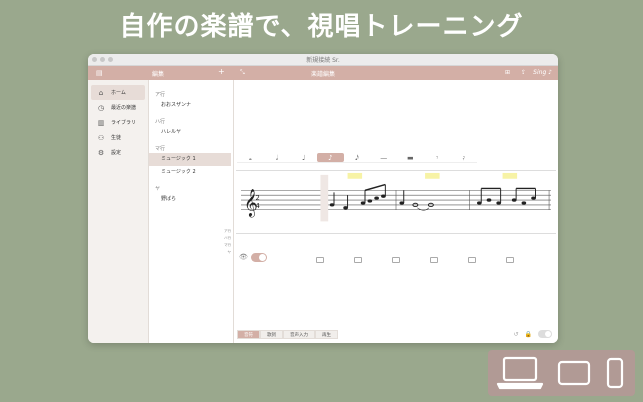 This screenshot has width=643, height=402. Describe the element at coordinates (190, 159) in the screenshot. I see `list-item: ミュージック 1` at that location.